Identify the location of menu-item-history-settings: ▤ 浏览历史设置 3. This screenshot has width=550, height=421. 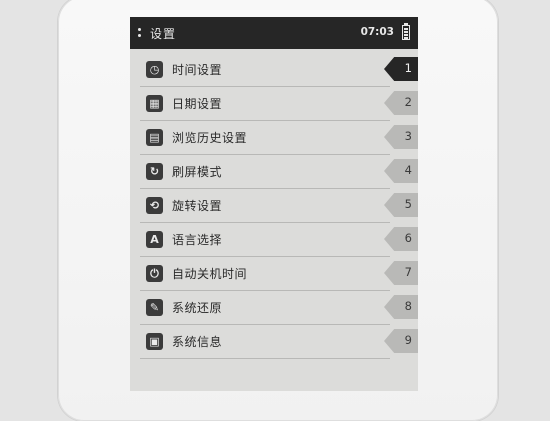
(274, 137).